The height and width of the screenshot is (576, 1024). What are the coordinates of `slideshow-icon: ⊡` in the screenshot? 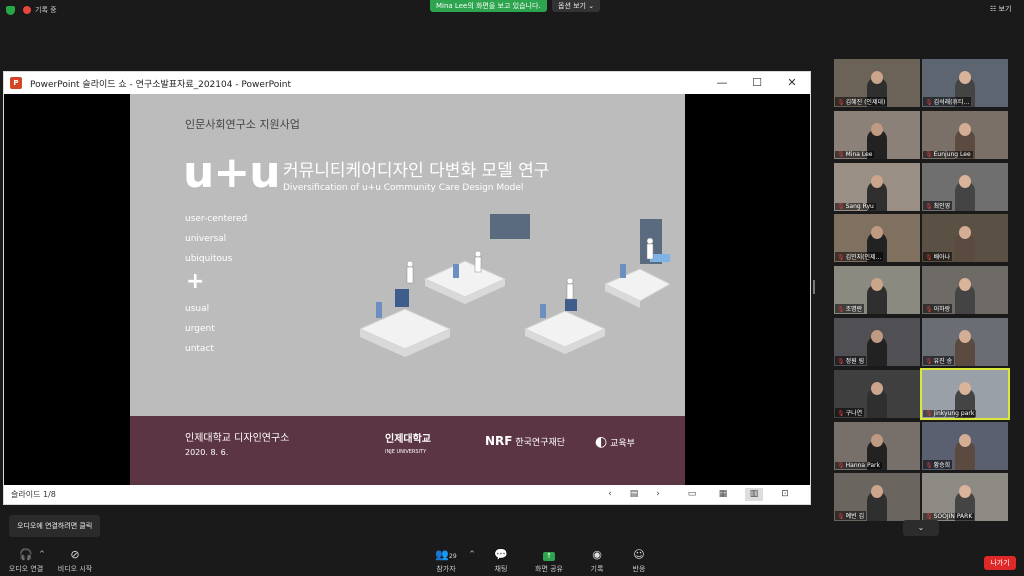 It's located at (785, 494).